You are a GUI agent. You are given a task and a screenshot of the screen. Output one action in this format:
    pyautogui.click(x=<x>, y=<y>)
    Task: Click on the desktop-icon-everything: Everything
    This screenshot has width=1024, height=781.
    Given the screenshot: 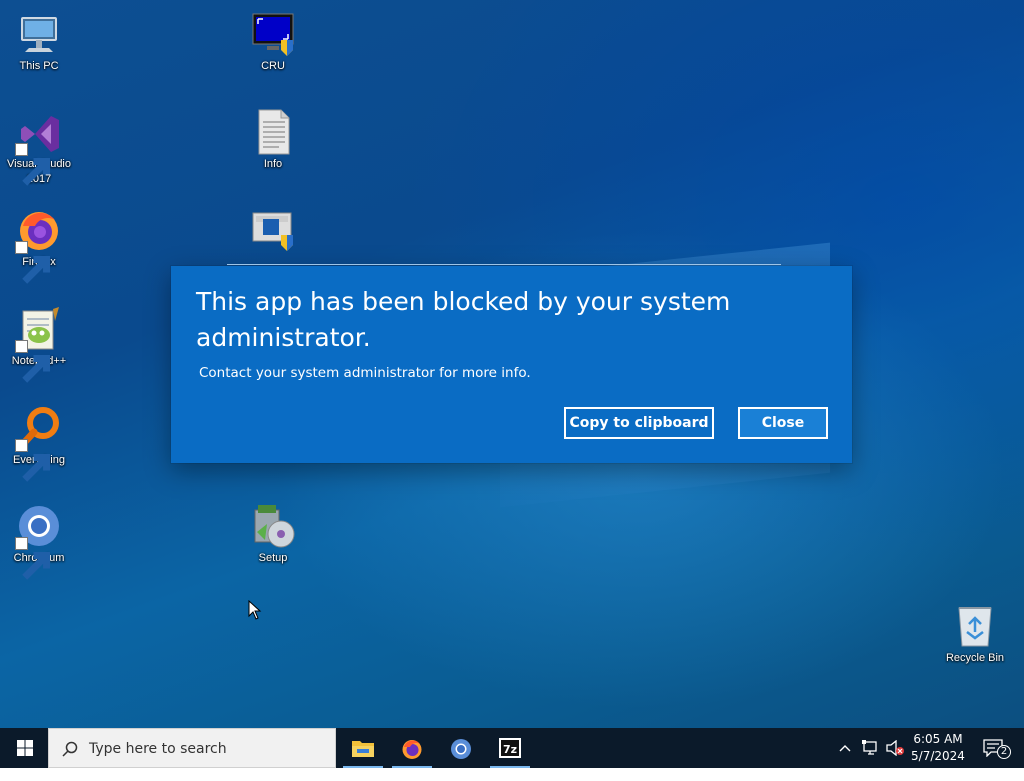 What is the action you would take?
    pyautogui.click(x=39, y=443)
    